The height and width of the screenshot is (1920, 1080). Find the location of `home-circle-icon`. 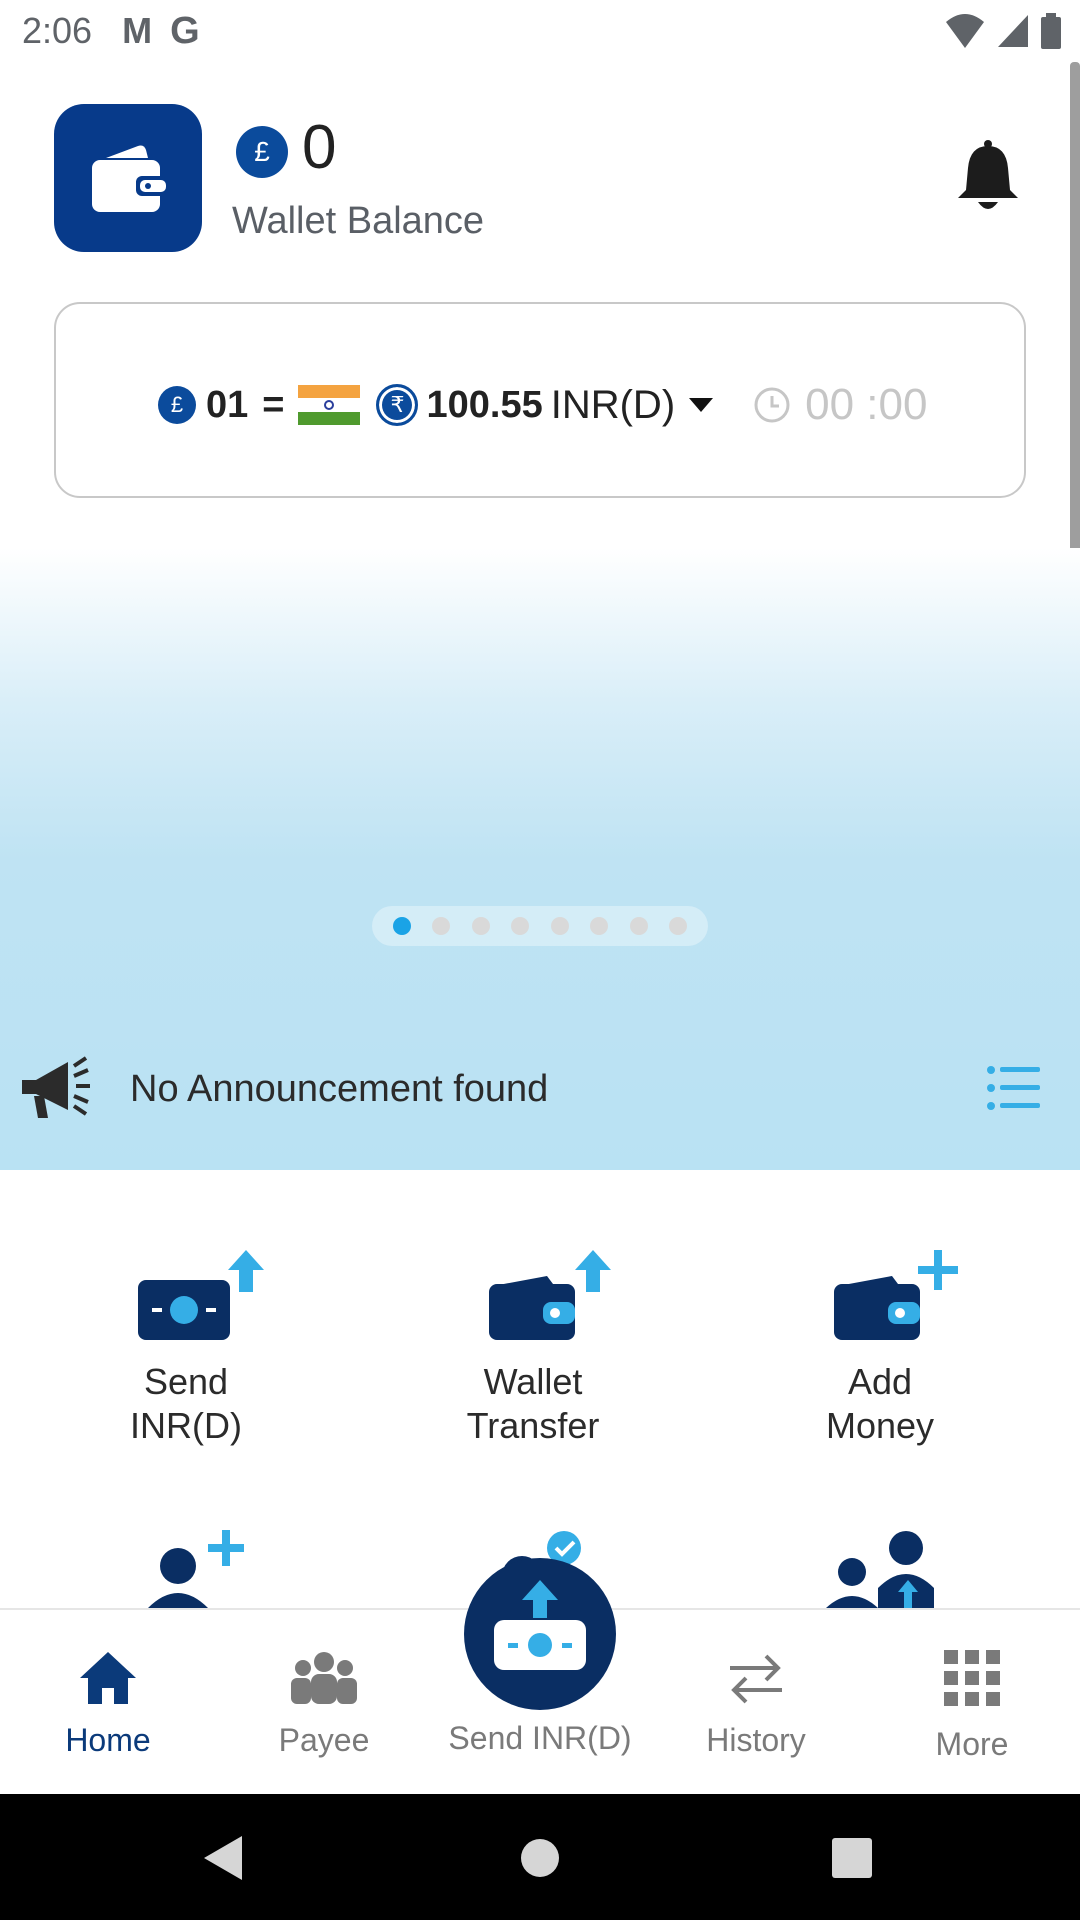

home-circle-icon is located at coordinates (540, 1858).